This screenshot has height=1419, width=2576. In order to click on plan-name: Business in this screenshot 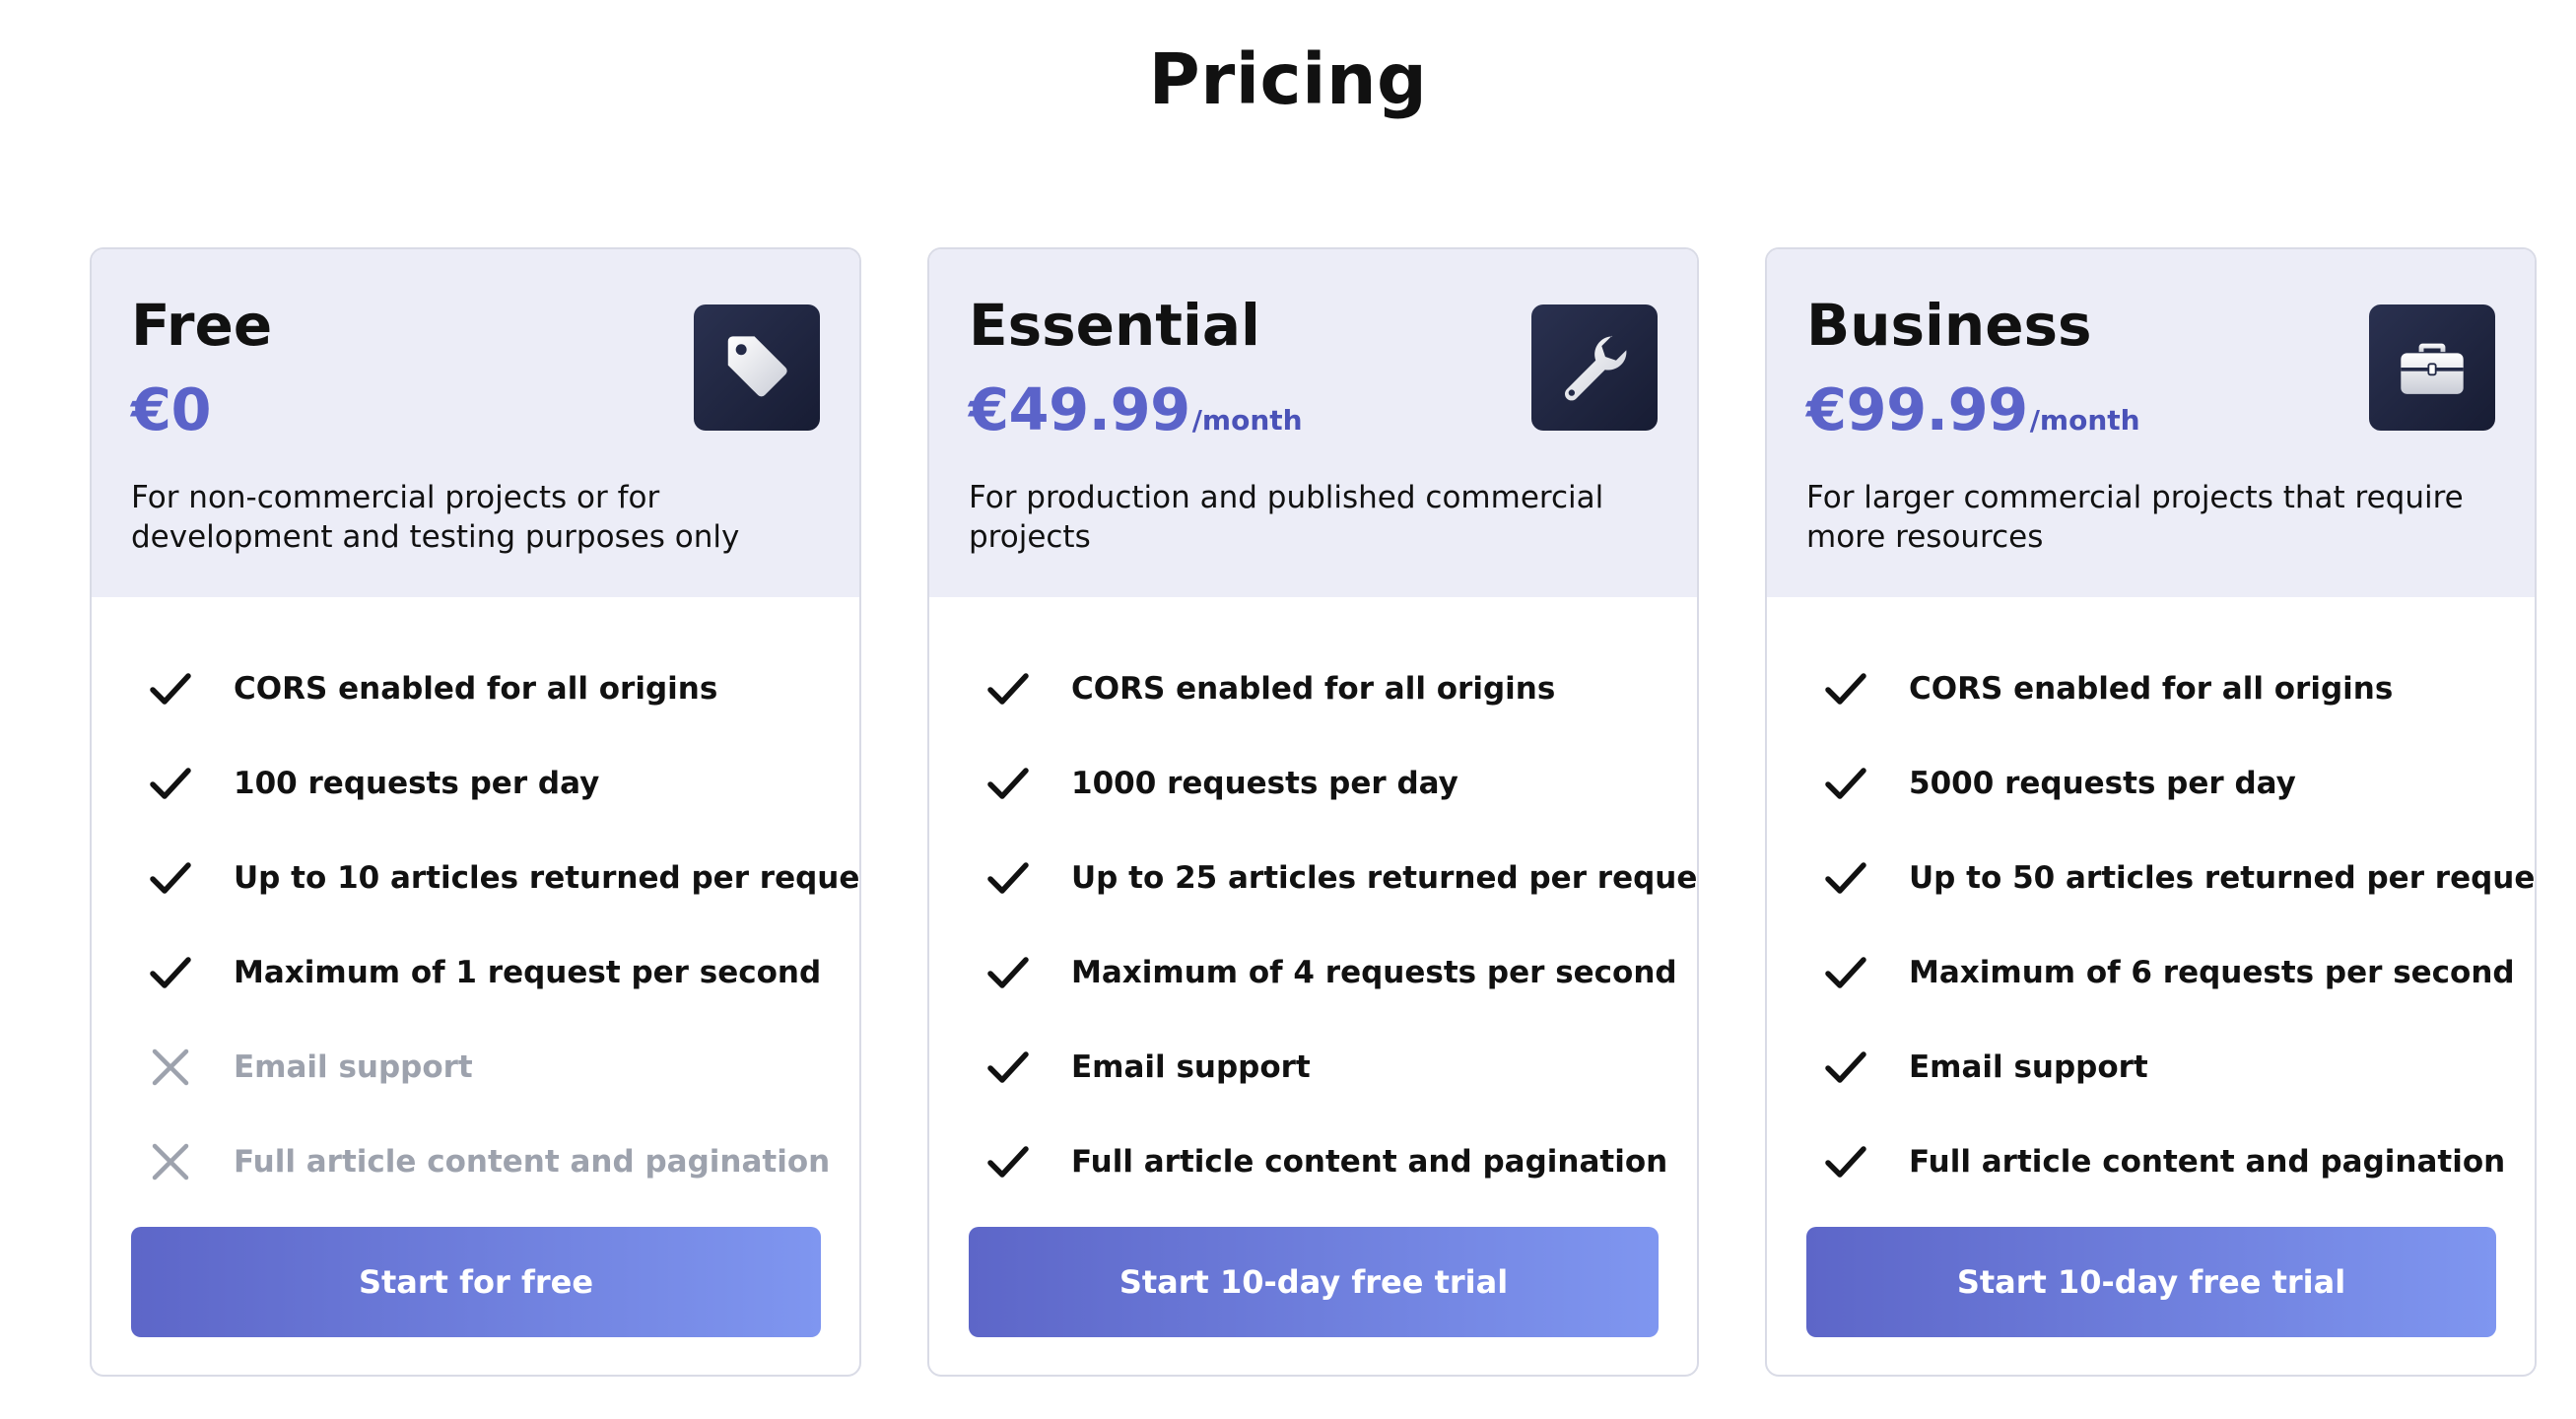, I will do `click(1949, 325)`.